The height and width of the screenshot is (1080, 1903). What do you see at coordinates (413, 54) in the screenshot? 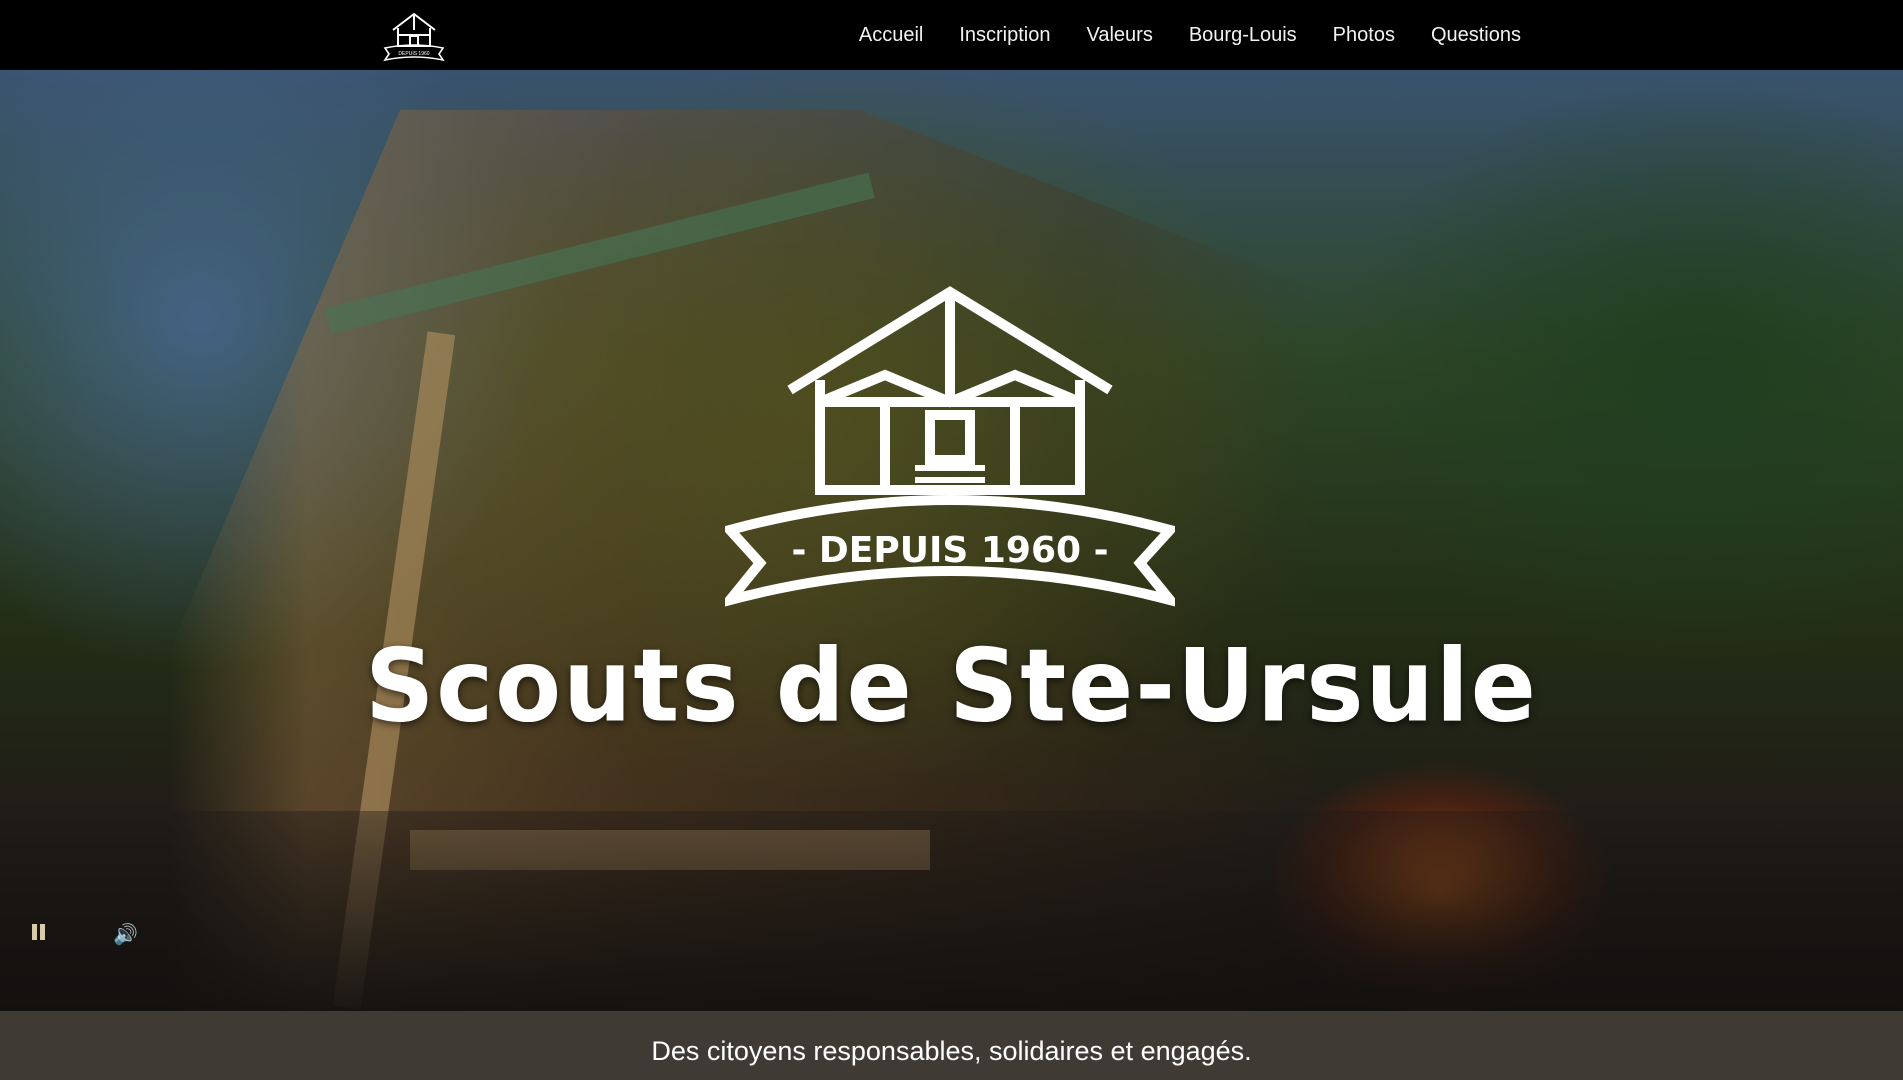
I see `logo-badge-text: DEPUIS 1960` at bounding box center [413, 54].